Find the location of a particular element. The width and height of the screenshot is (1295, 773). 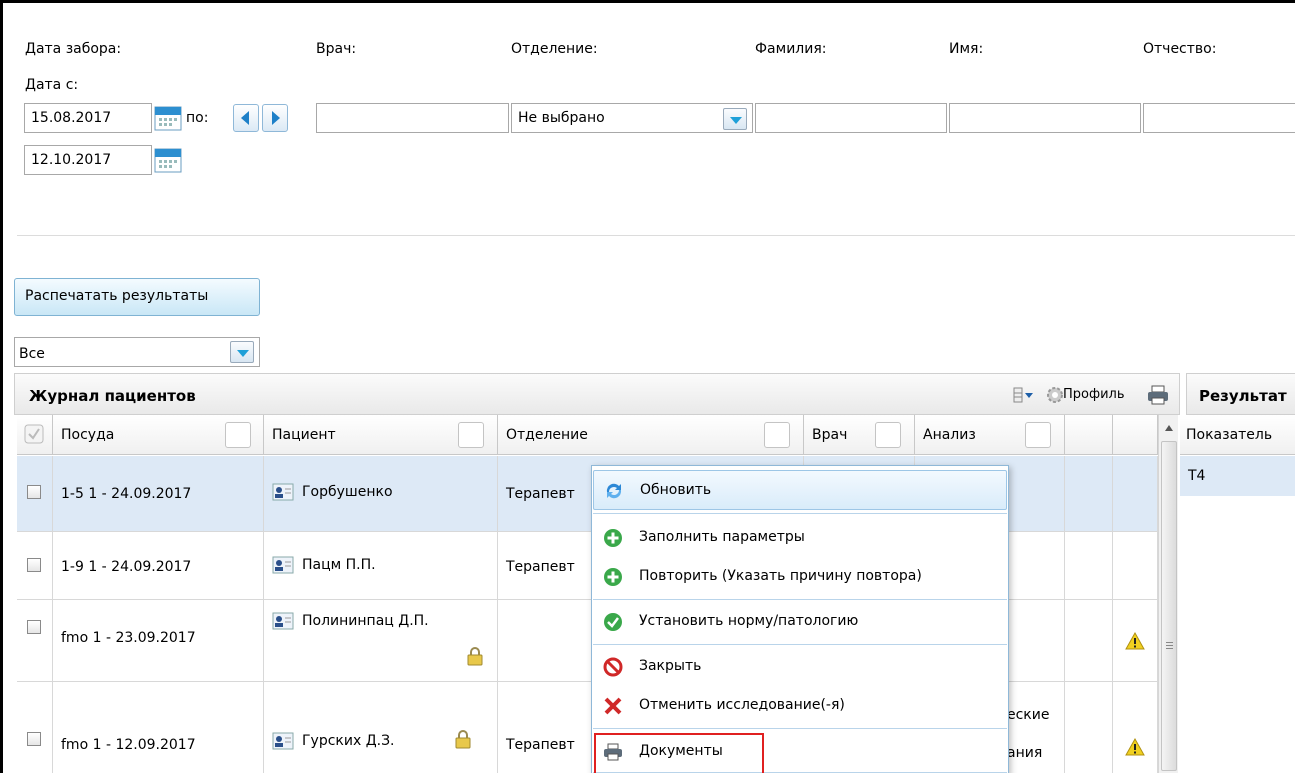

menu-item-fill-params: Заполнить параметры is located at coordinates (800, 538).